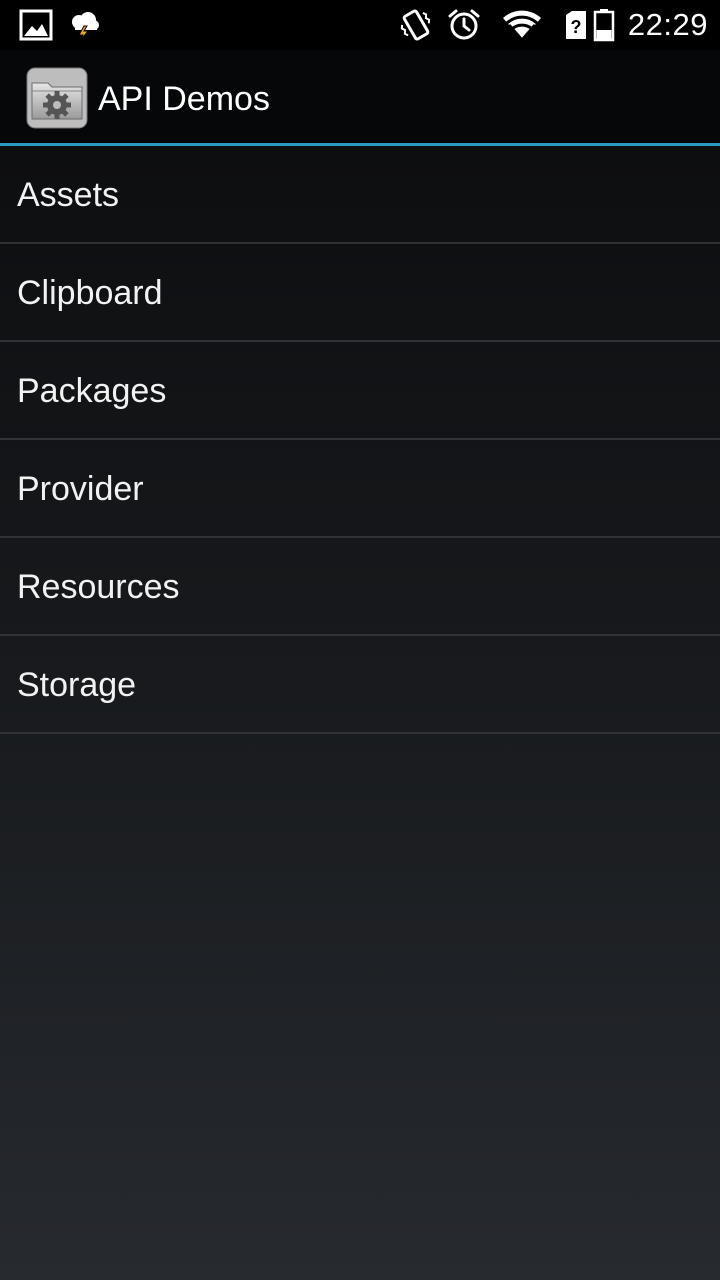 Image resolution: width=720 pixels, height=1280 pixels. What do you see at coordinates (667, 24) in the screenshot?
I see `status-clock: 22:29` at bounding box center [667, 24].